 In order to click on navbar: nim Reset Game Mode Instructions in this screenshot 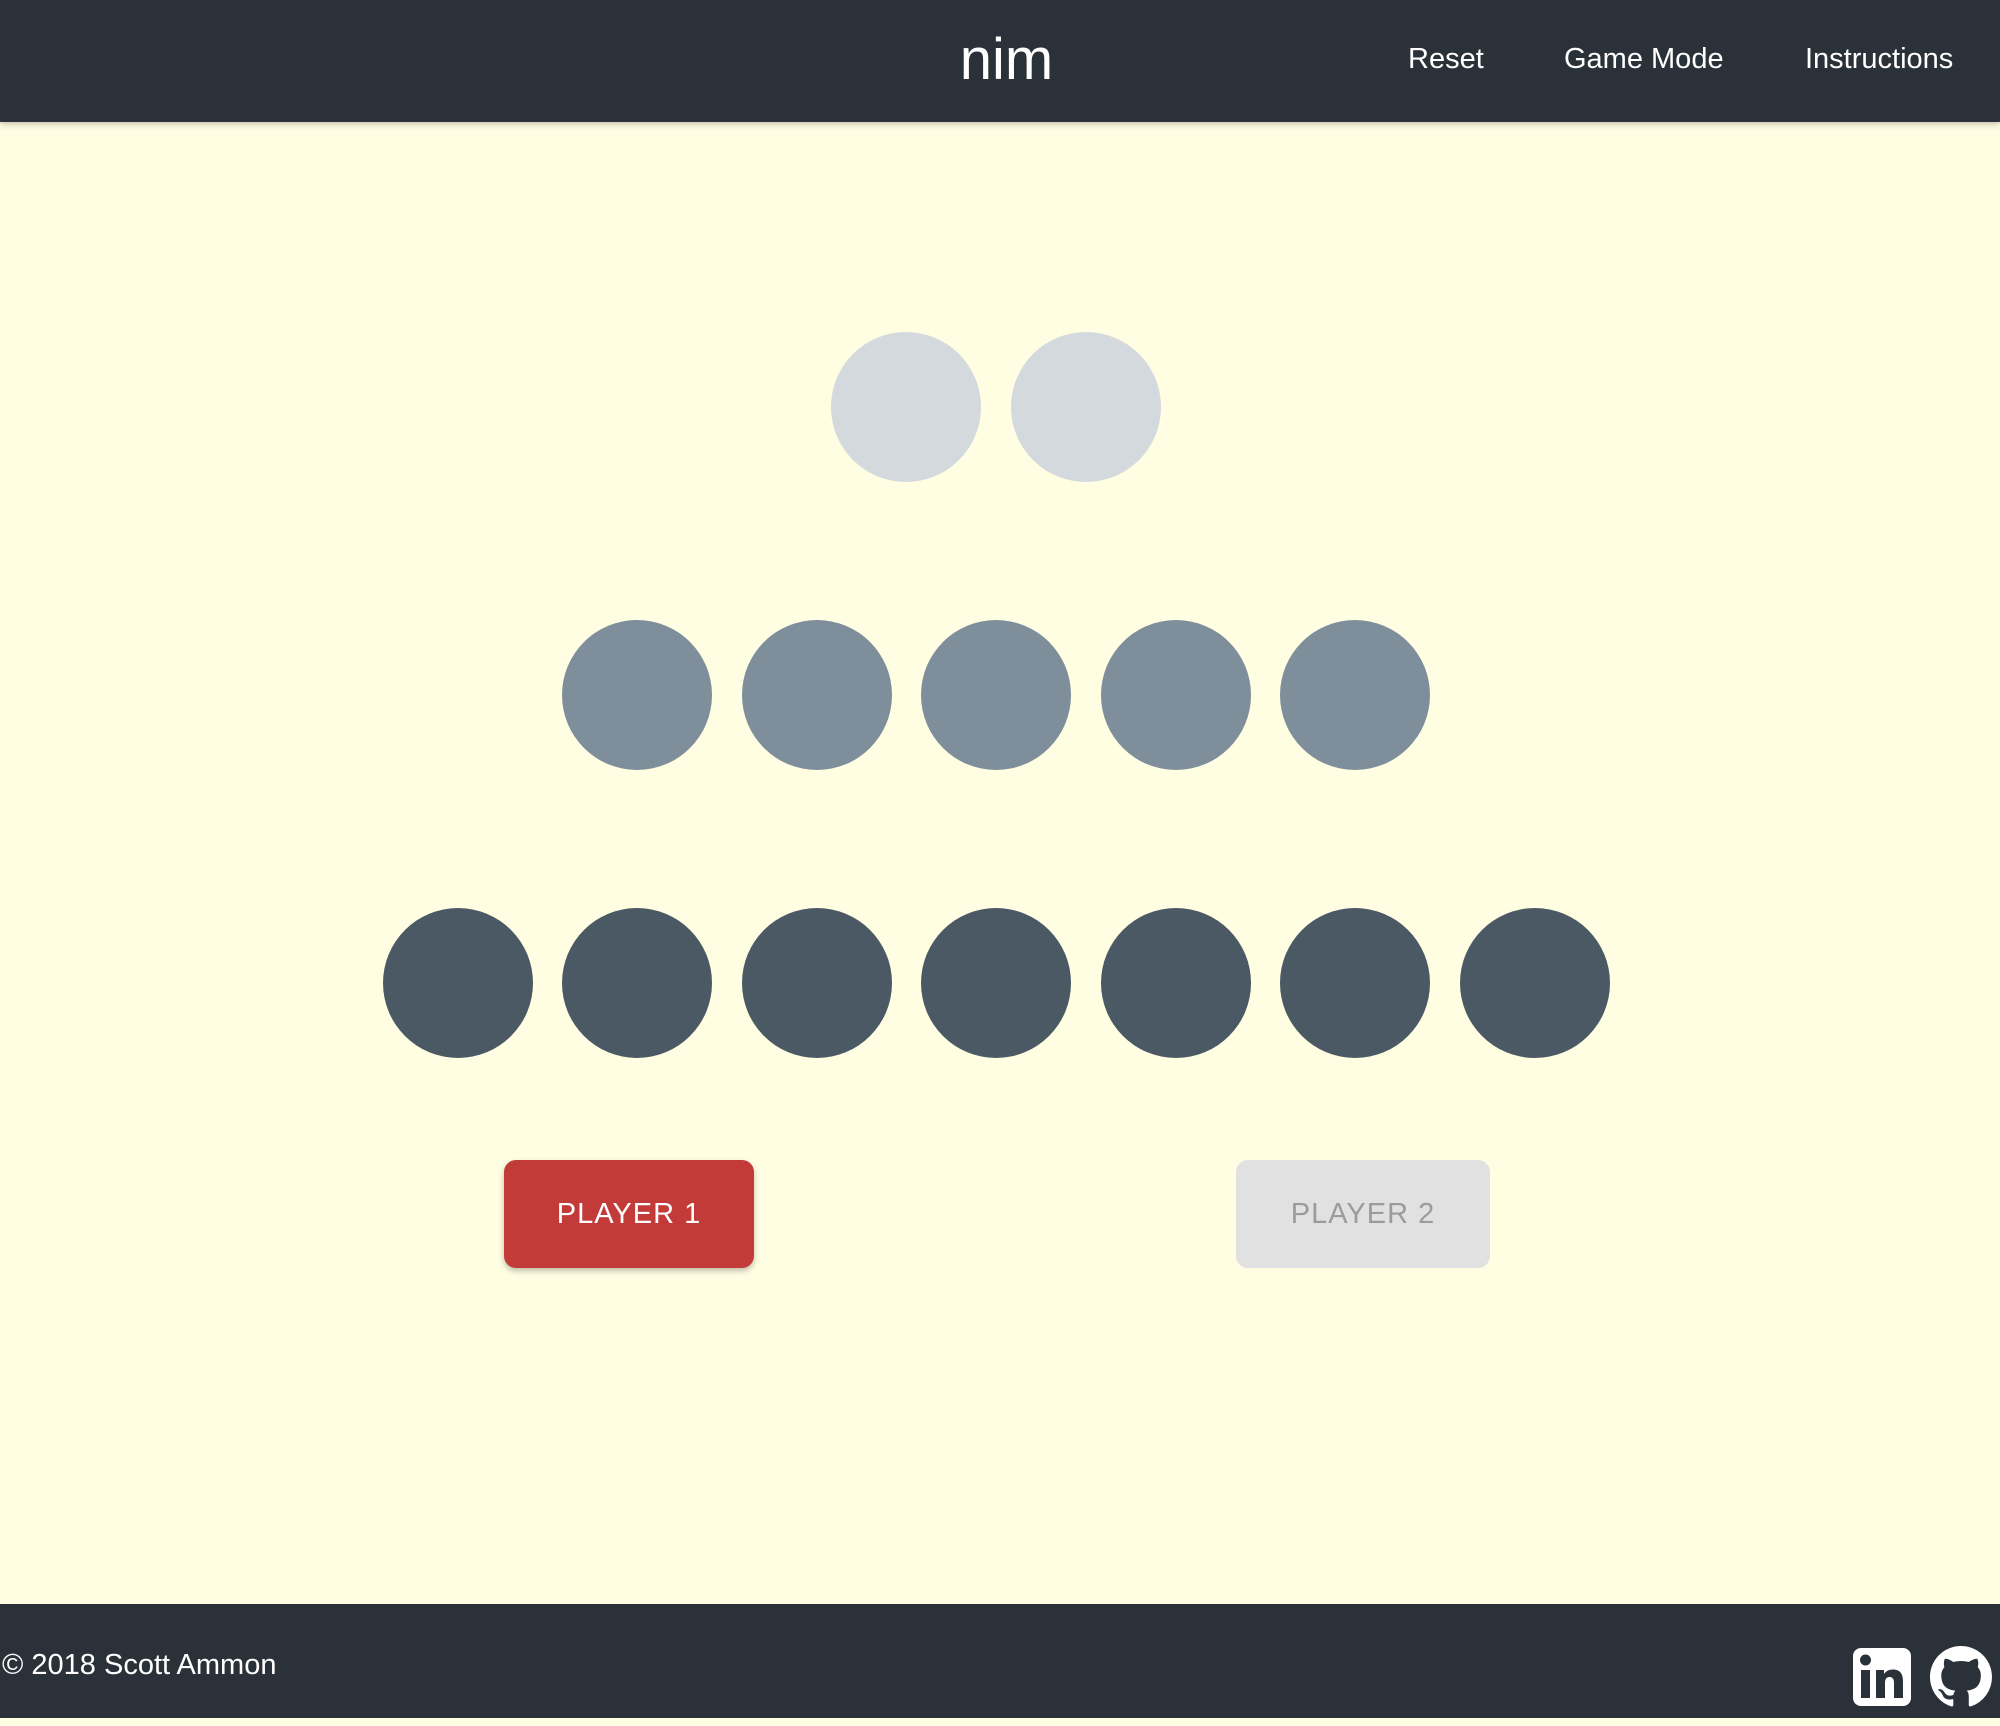, I will do `click(1000, 61)`.